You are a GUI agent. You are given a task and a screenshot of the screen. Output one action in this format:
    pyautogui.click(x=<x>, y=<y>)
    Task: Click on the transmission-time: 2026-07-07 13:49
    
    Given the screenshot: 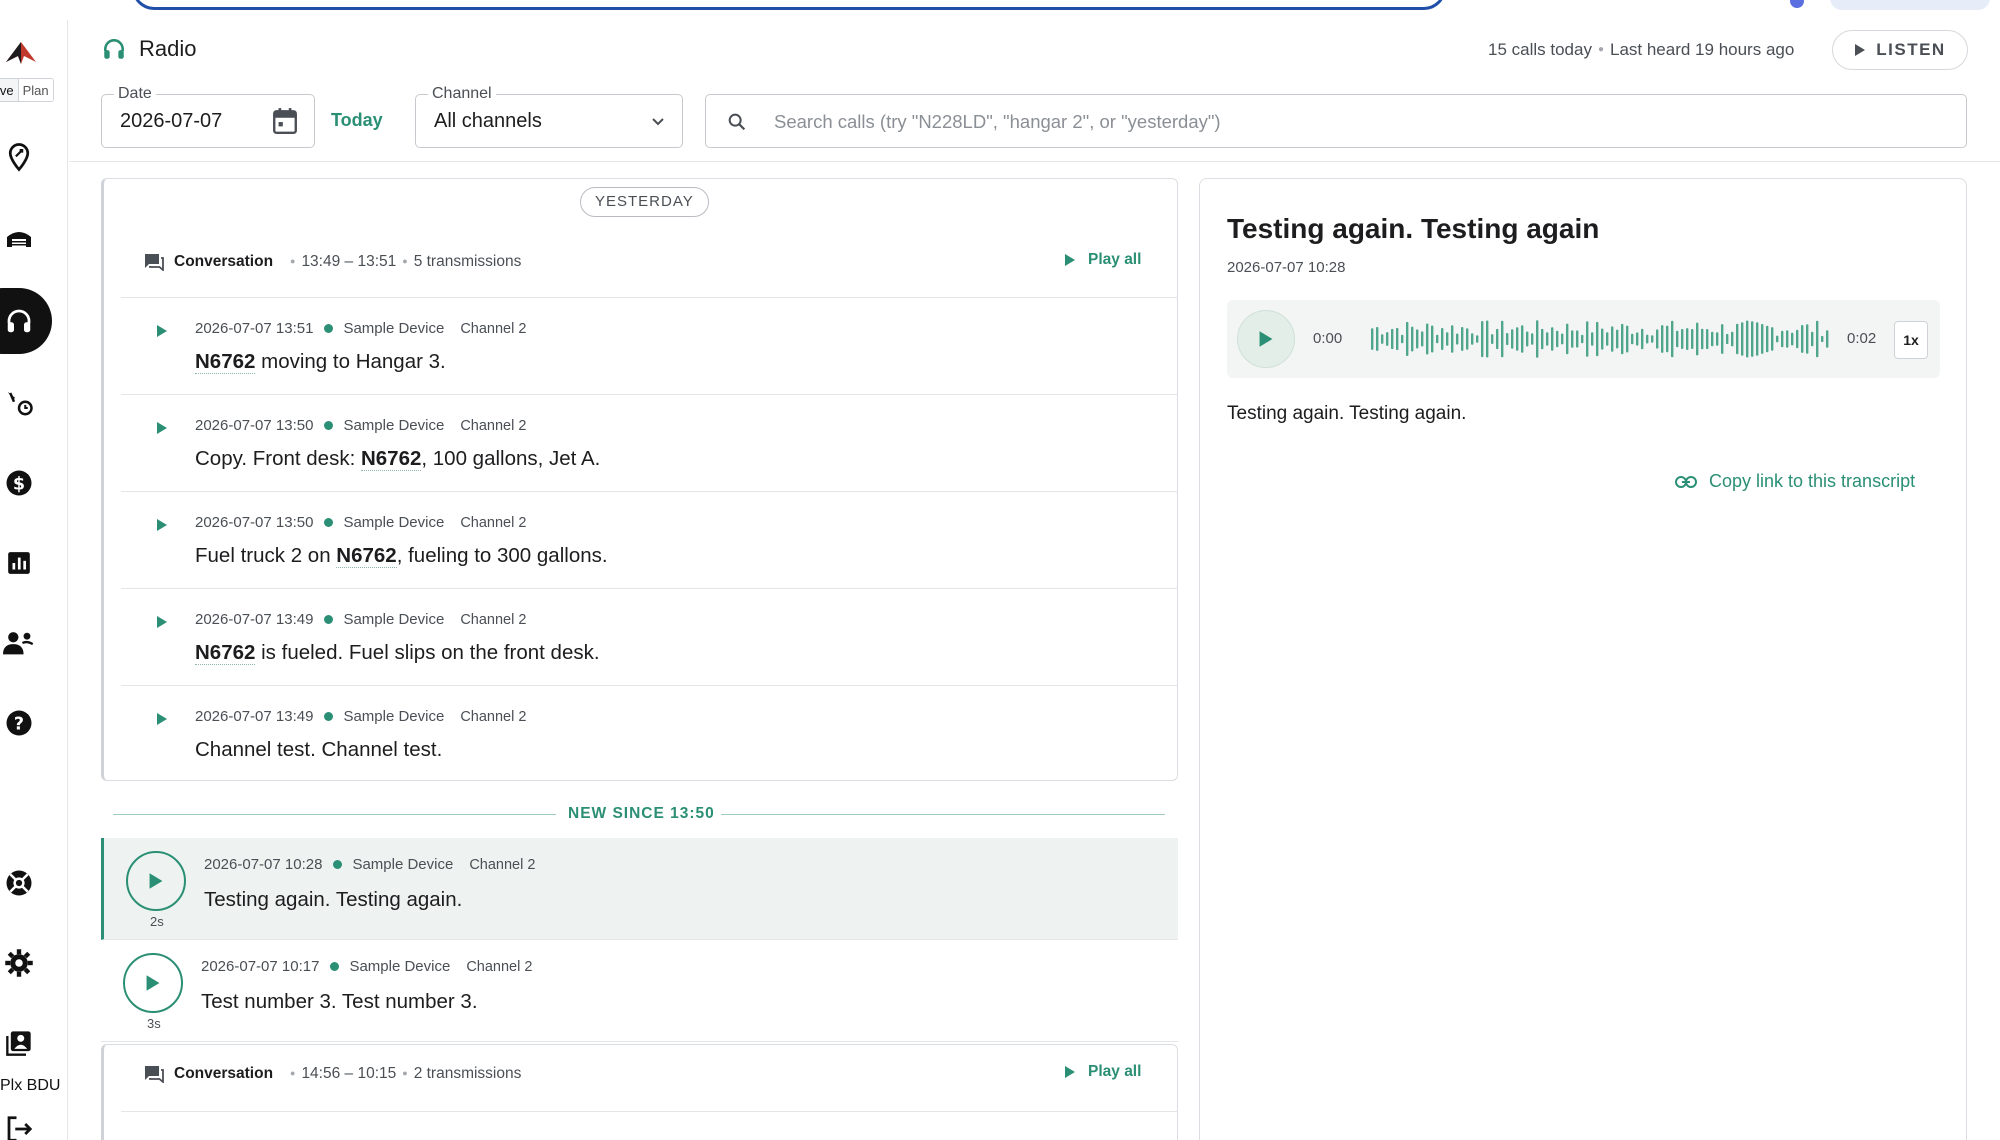 What is the action you would take?
    pyautogui.click(x=254, y=619)
    